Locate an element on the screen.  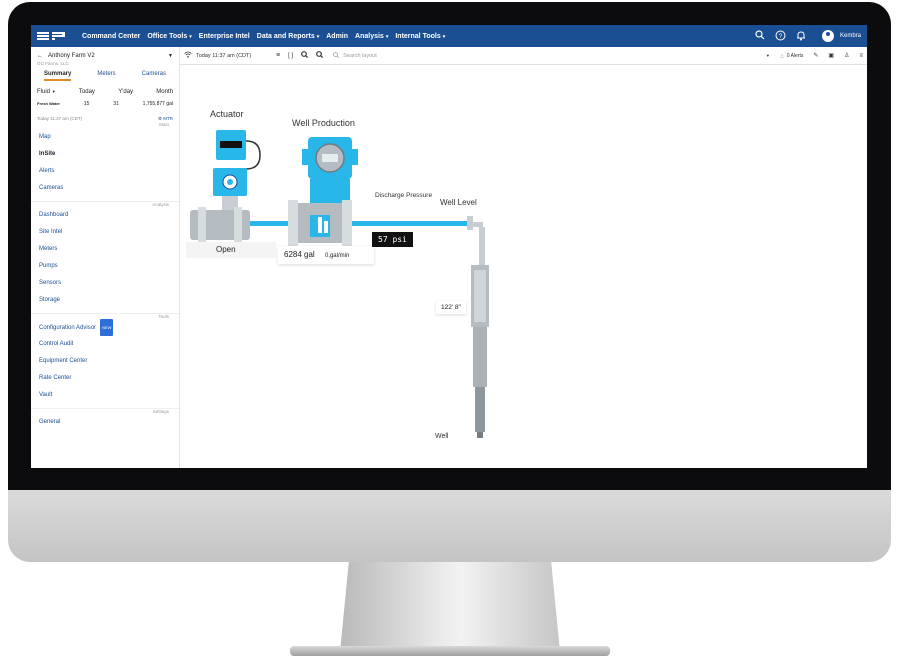
sidebar-item-label: Rate Center is located at coordinates (55, 378).